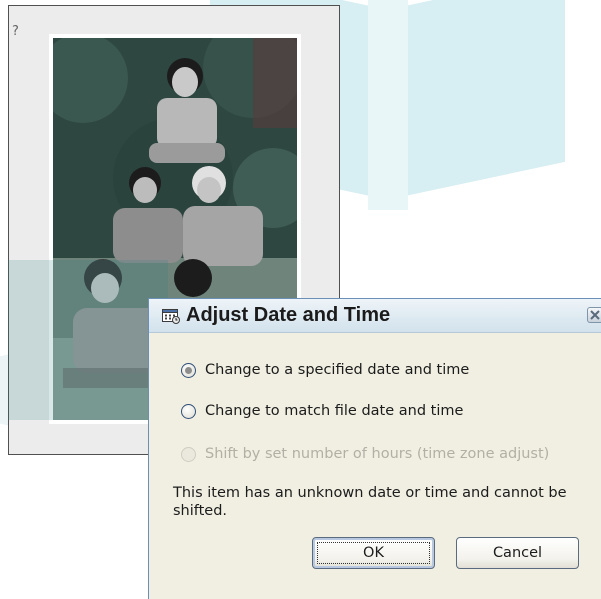 This screenshot has height=599, width=601. I want to click on option-specified-date: Change to a specified date and time, so click(325, 370).